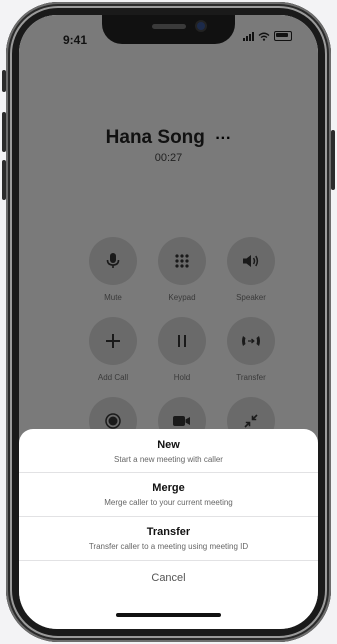 The height and width of the screenshot is (644, 337). I want to click on transfer-button: Transfer, so click(251, 349).